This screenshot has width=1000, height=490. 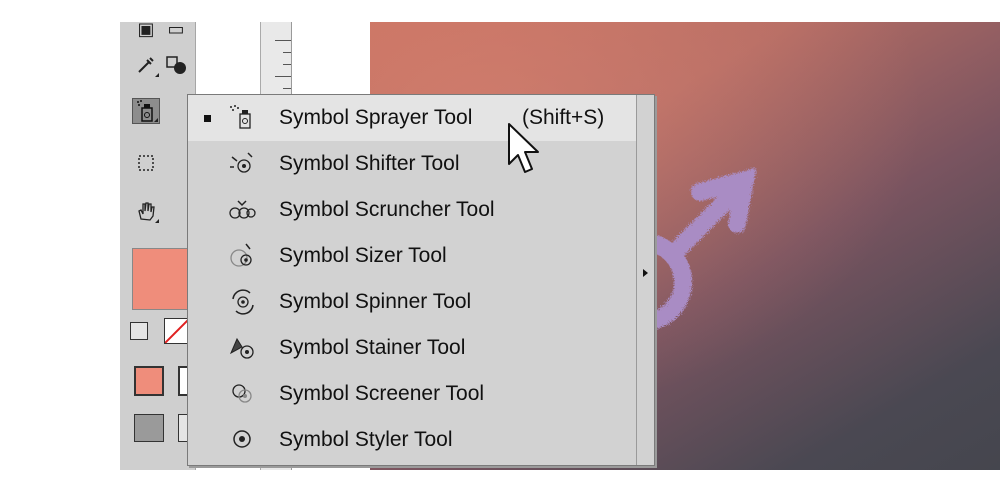 I want to click on menu-item-symbol-screener: Symbol Screener Tool, so click(x=412, y=394).